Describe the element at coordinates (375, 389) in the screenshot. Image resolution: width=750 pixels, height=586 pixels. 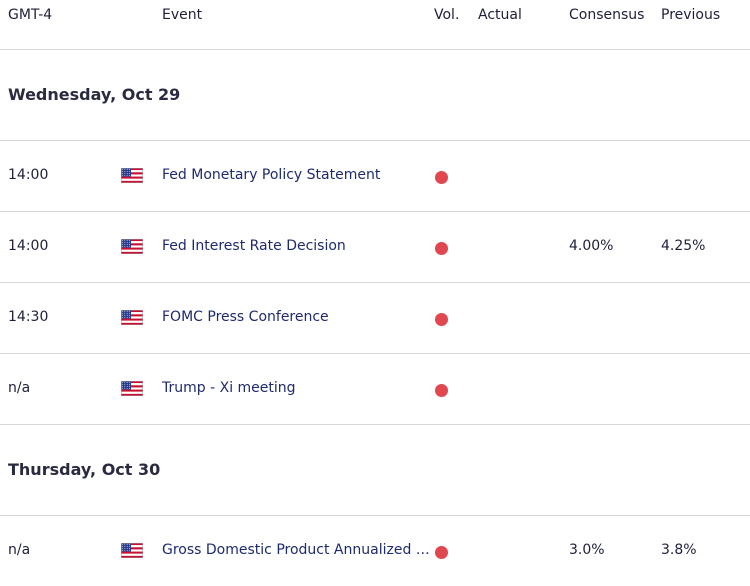
I see `event-row: n/a Trump - Xi meeting` at that location.